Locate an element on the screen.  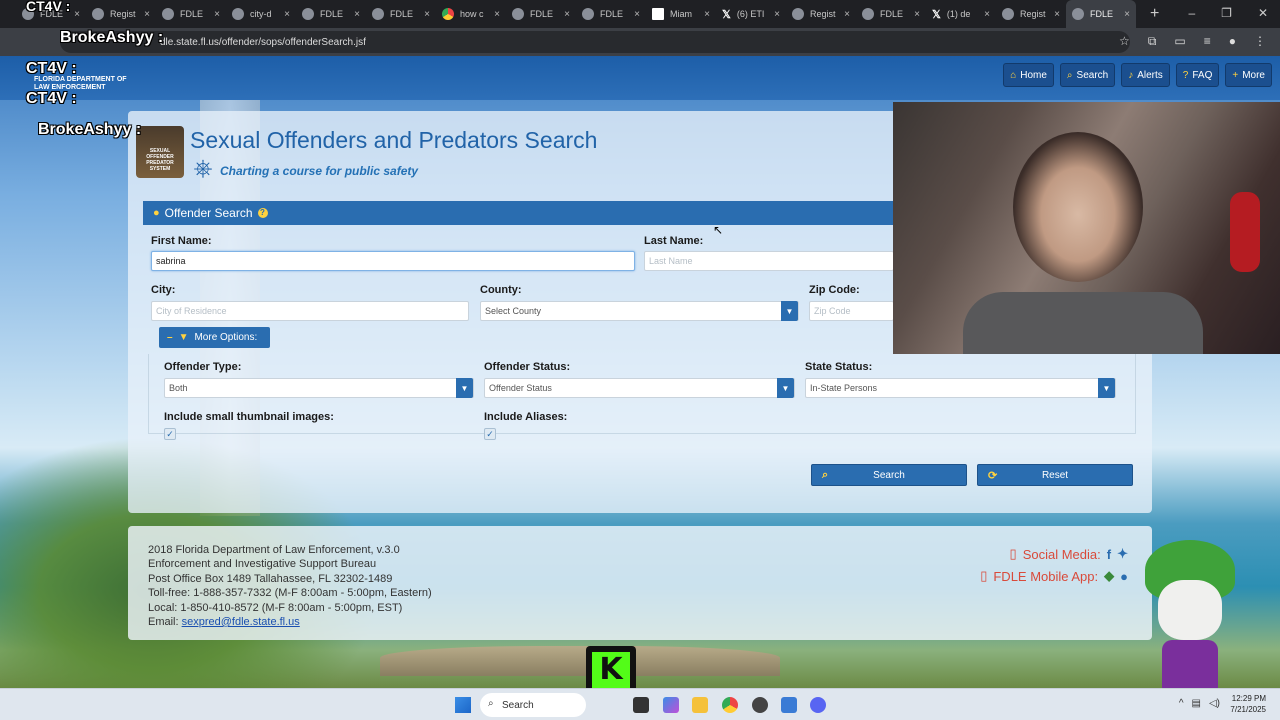
twitter-icon: ✦ is located at coordinates (1122, 554).